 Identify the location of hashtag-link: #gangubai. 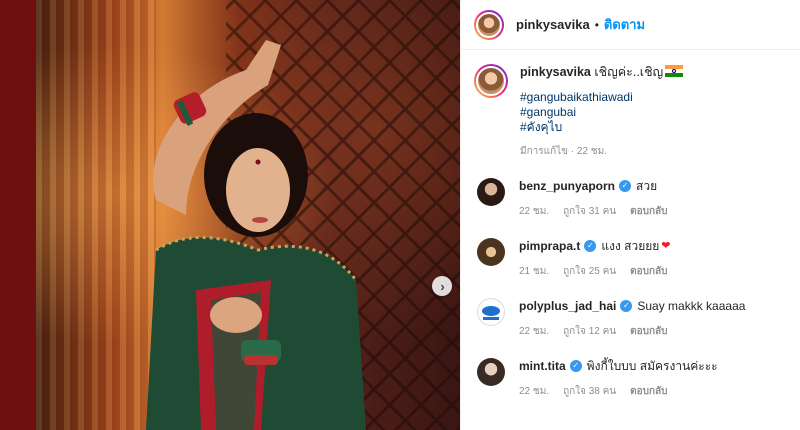
(601, 112).